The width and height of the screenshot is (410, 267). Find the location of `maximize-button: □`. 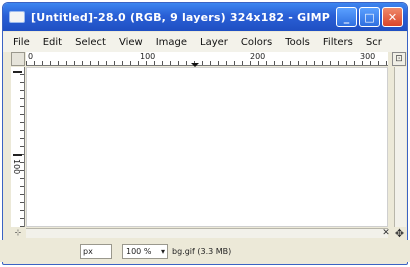

maximize-button: □ is located at coordinates (369, 17).